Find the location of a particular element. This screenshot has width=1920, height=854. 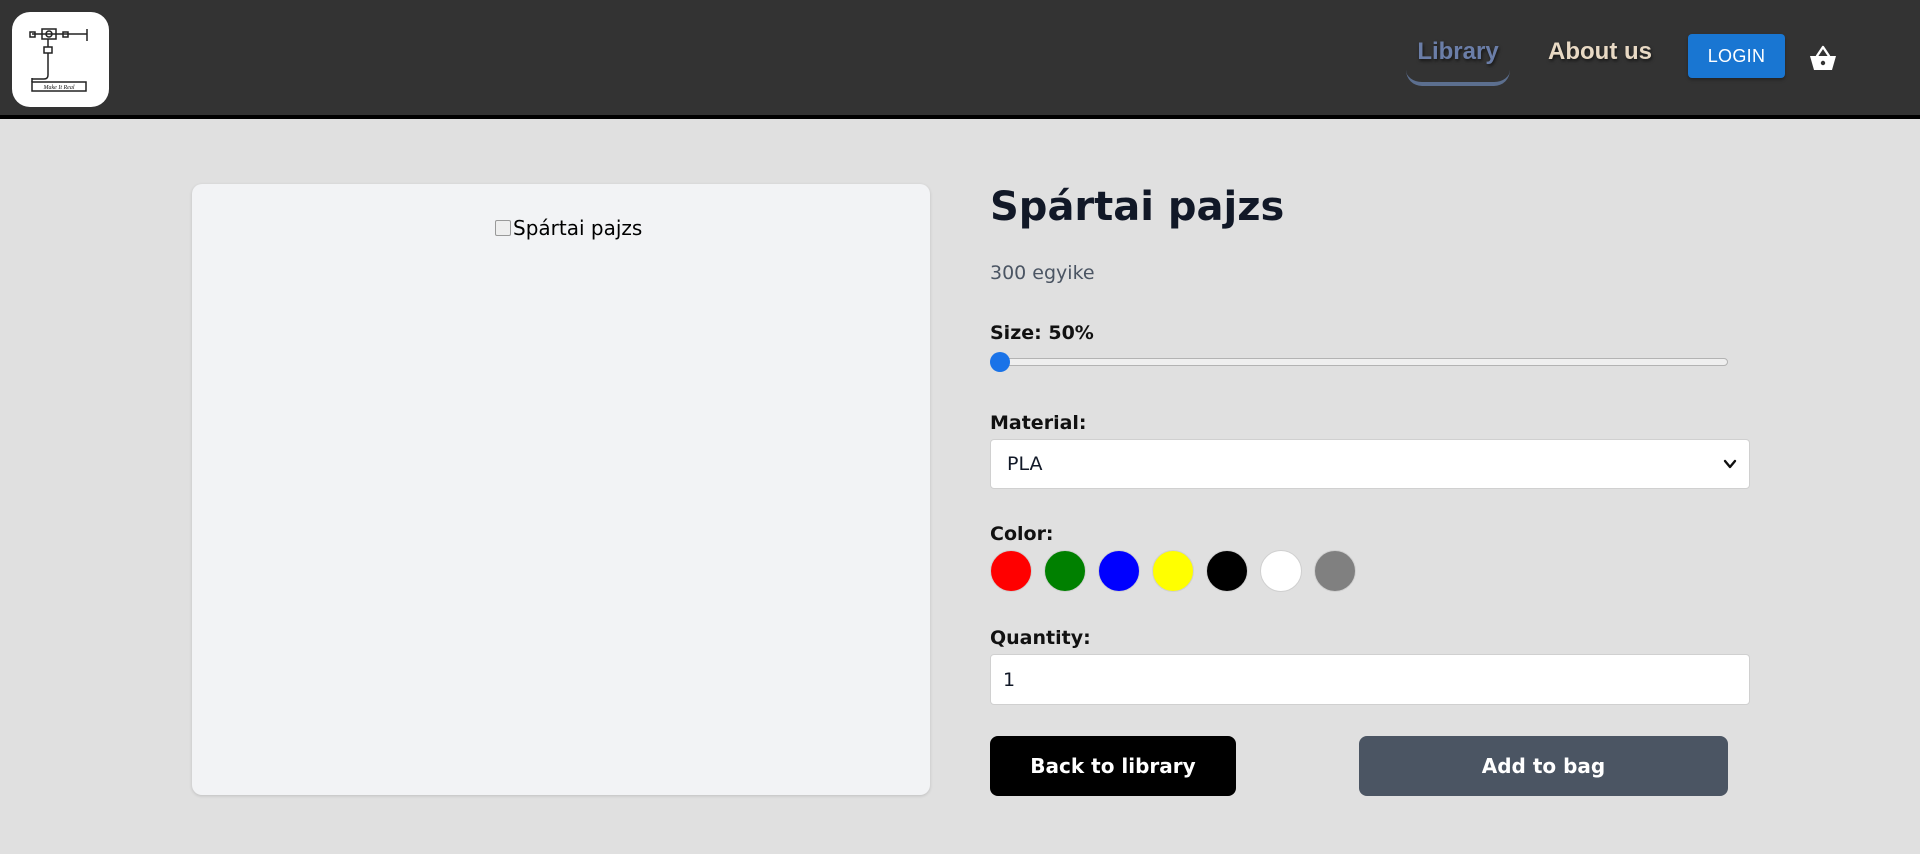

quantity-label: Quantity: is located at coordinates (1040, 638).